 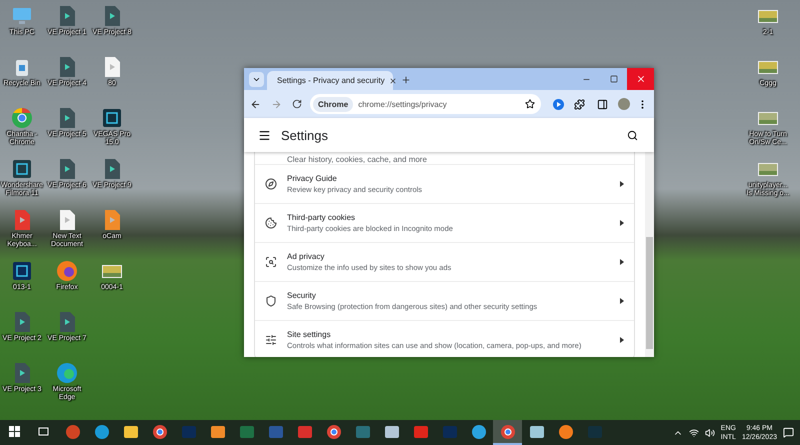 What do you see at coordinates (302, 295) in the screenshot?
I see `row-title: Security` at bounding box center [302, 295].